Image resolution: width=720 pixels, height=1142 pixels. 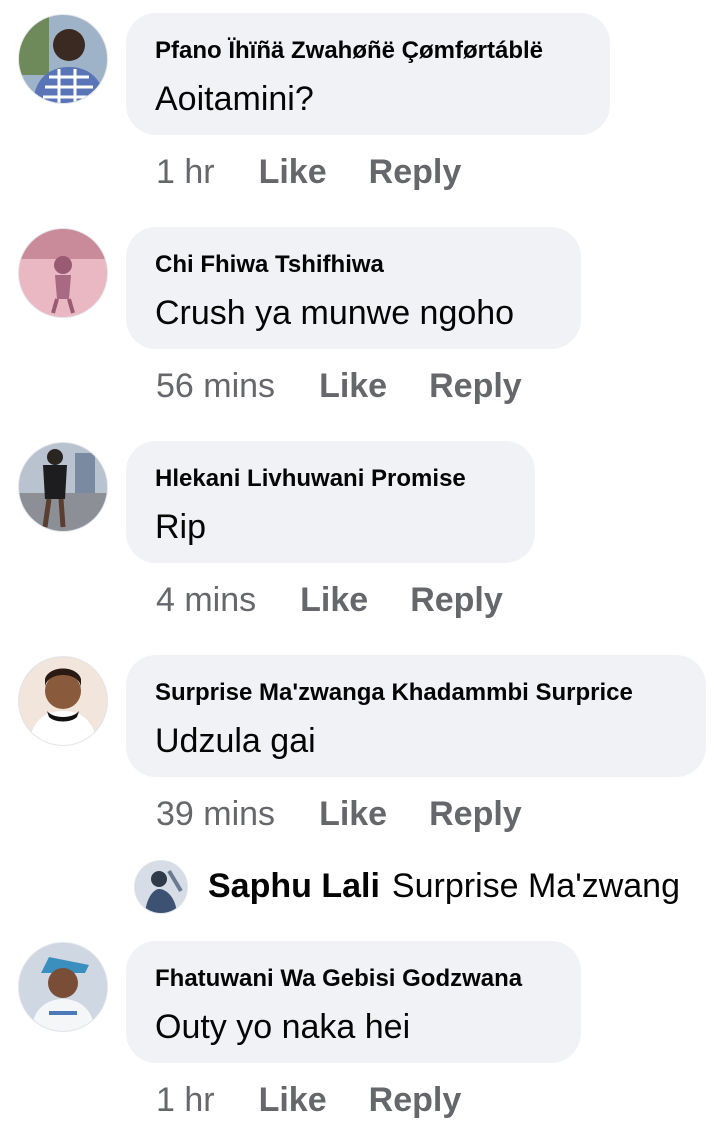 What do you see at coordinates (367, 51) in the screenshot?
I see `comment-author: Pfano Ïhïñä Zwahøñë Çømførtáblë` at bounding box center [367, 51].